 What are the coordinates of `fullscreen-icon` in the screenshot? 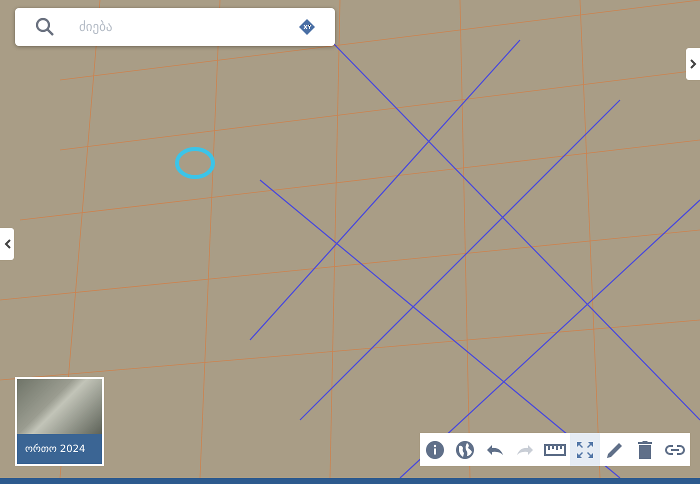 It's located at (585, 449).